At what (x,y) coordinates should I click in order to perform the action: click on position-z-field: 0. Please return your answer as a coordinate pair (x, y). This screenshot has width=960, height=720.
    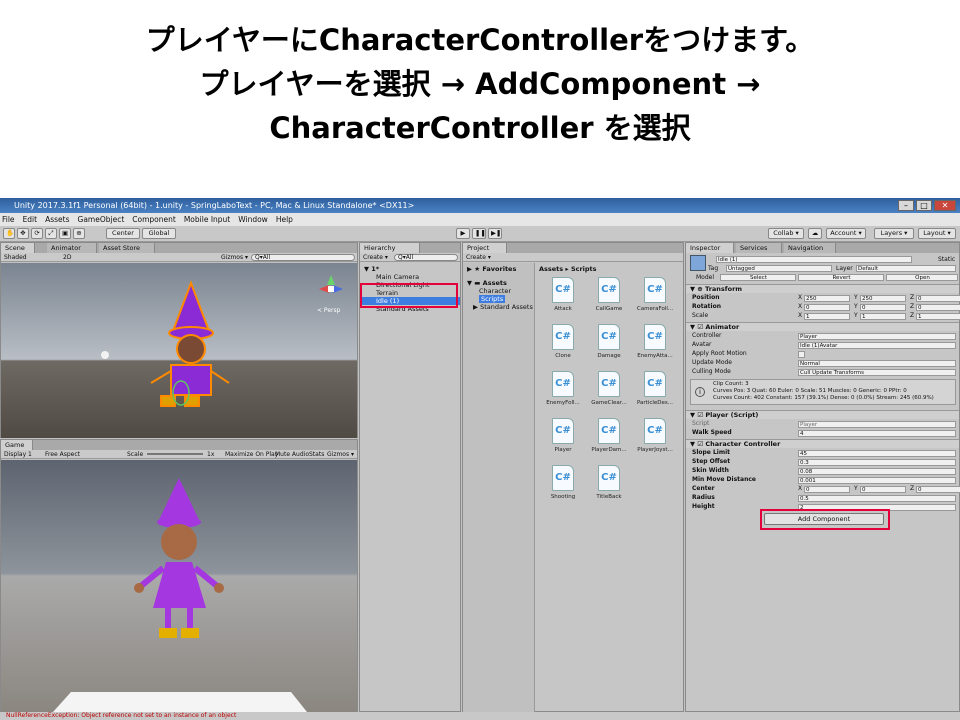
    Looking at the image, I should click on (938, 298).